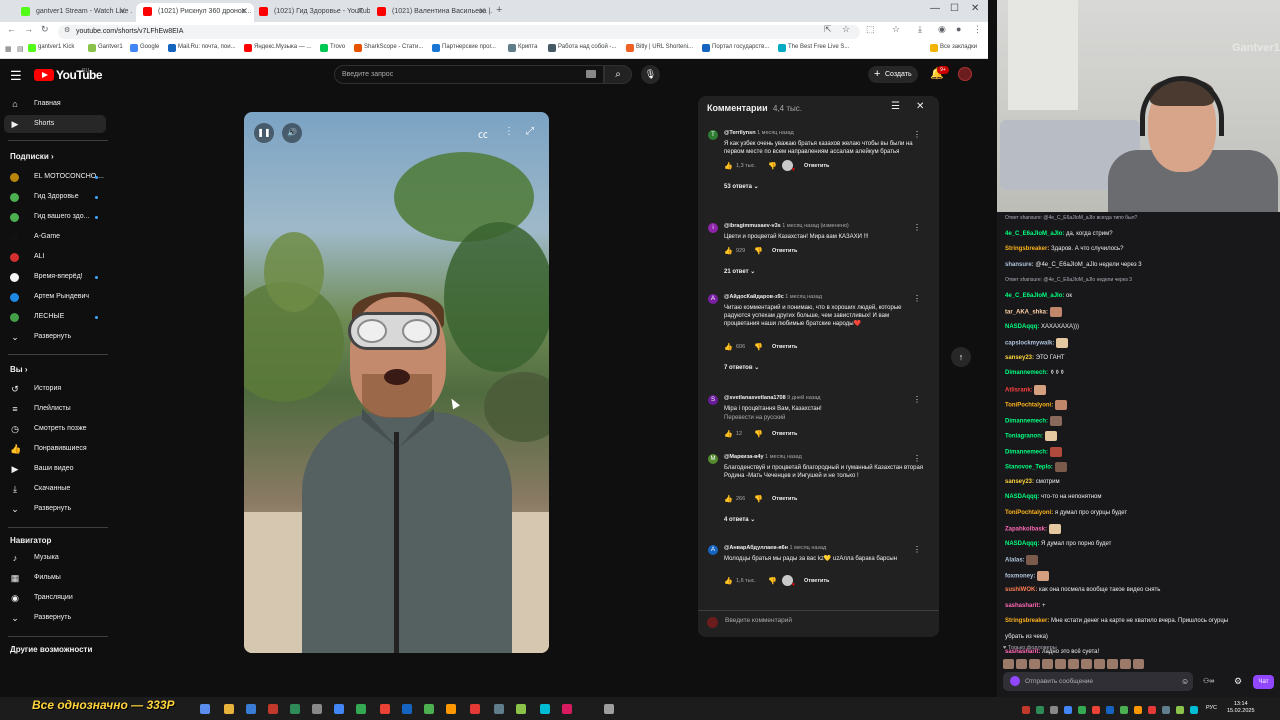 The height and width of the screenshot is (720, 1280). I want to click on sidebar-item: ⌂ Главная, so click(54, 104).